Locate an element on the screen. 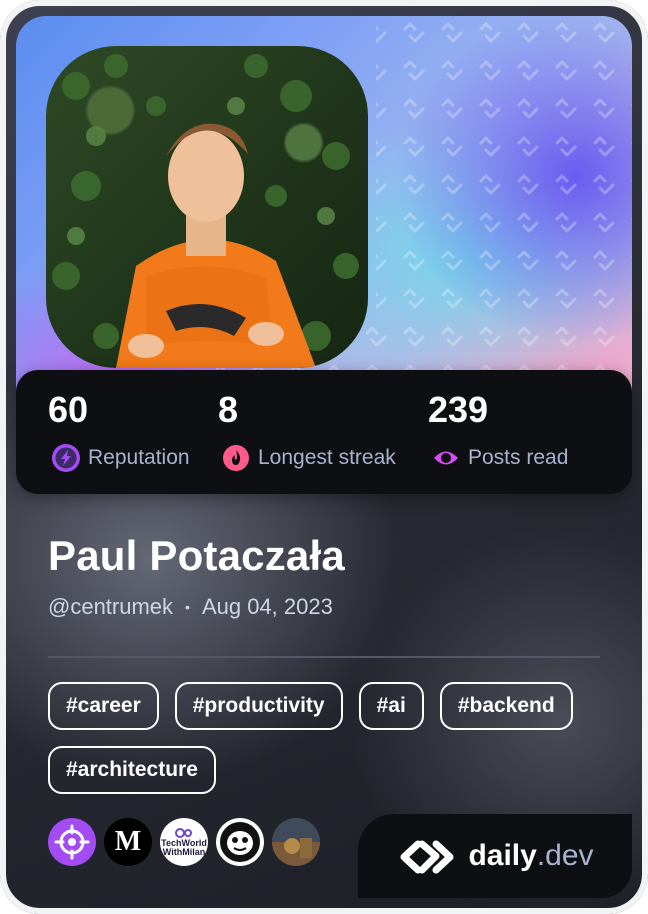 Image resolution: width=648 pixels, height=914 pixels. profile-handle: @centrumek is located at coordinates (111, 606).